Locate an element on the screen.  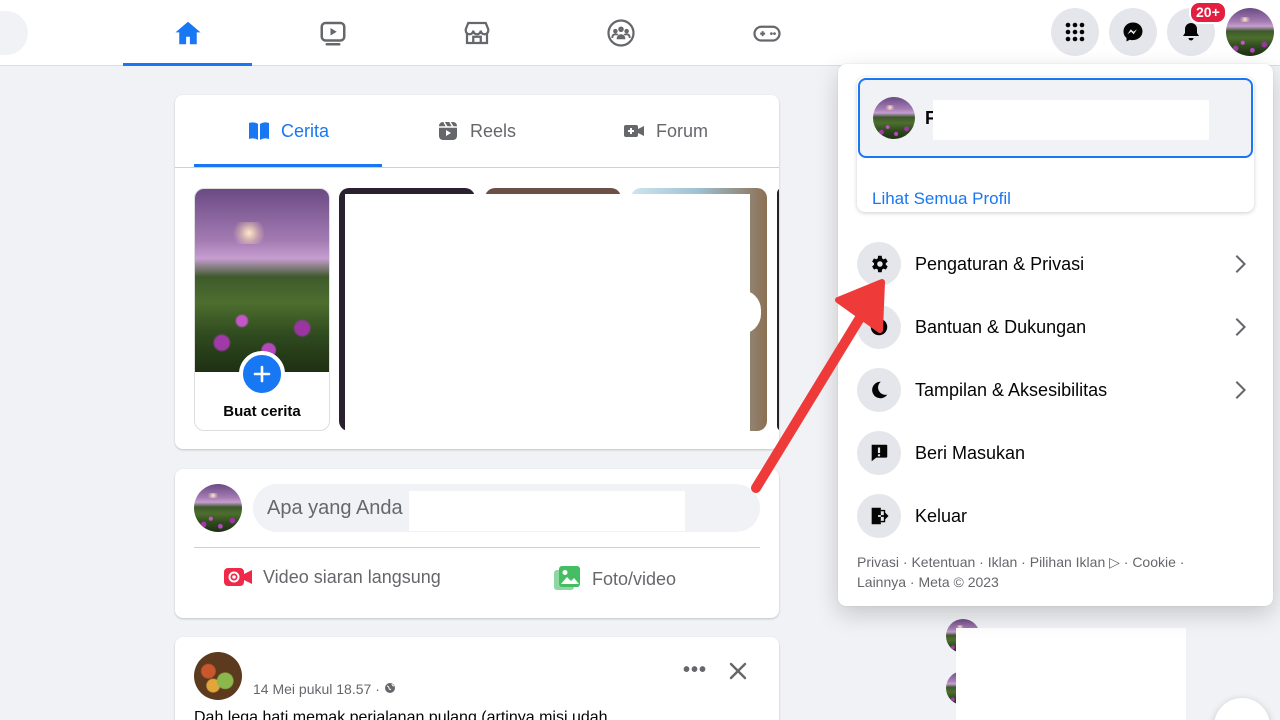
menu-item-logout: Keluar is located at coordinates (1057, 516).